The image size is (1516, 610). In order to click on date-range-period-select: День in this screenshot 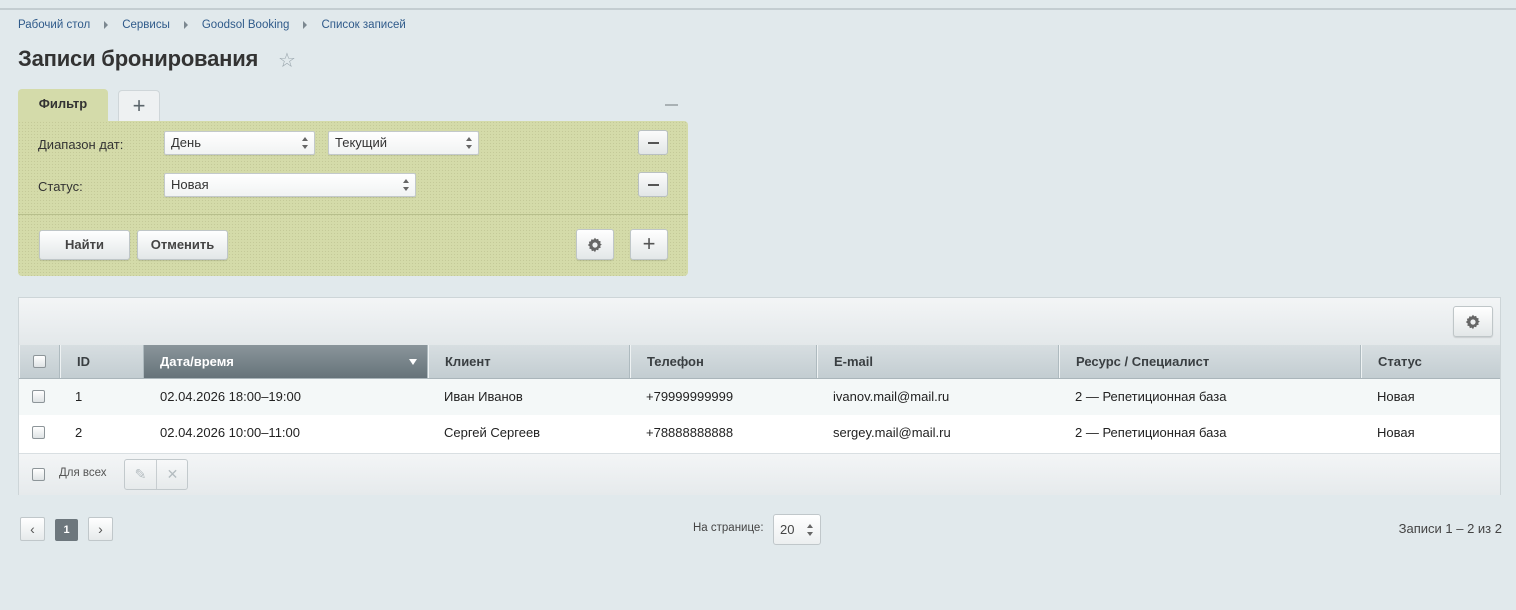, I will do `click(239, 143)`.